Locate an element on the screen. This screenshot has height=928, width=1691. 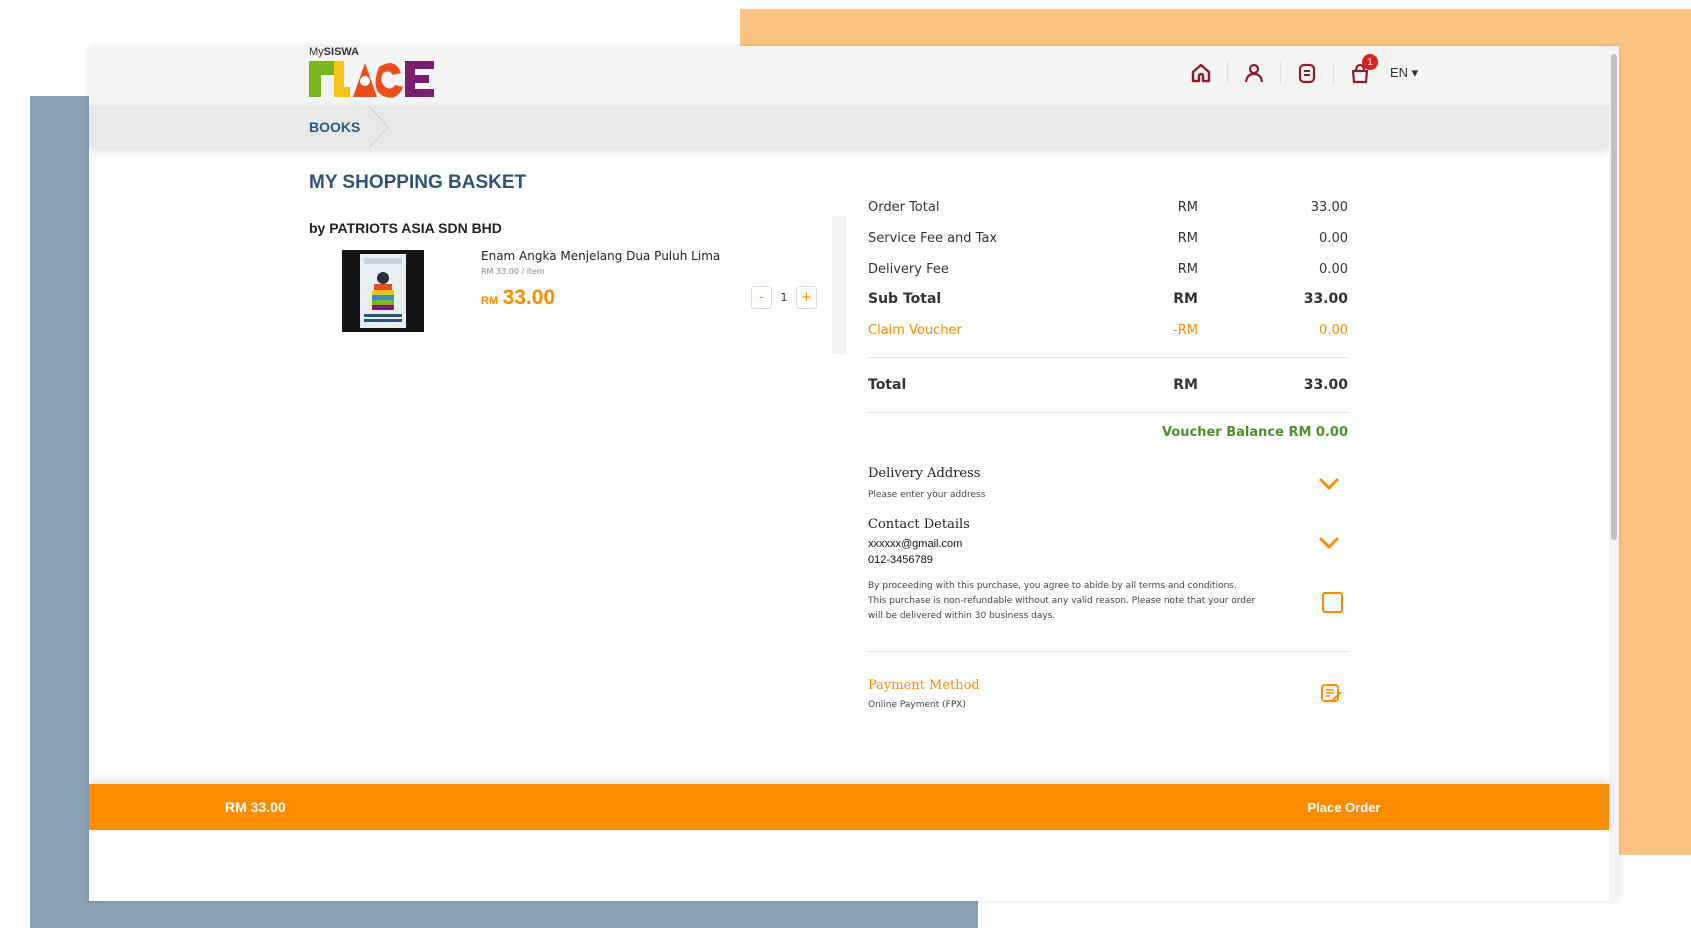
footer-total: RM 33.00 is located at coordinates (255, 807).